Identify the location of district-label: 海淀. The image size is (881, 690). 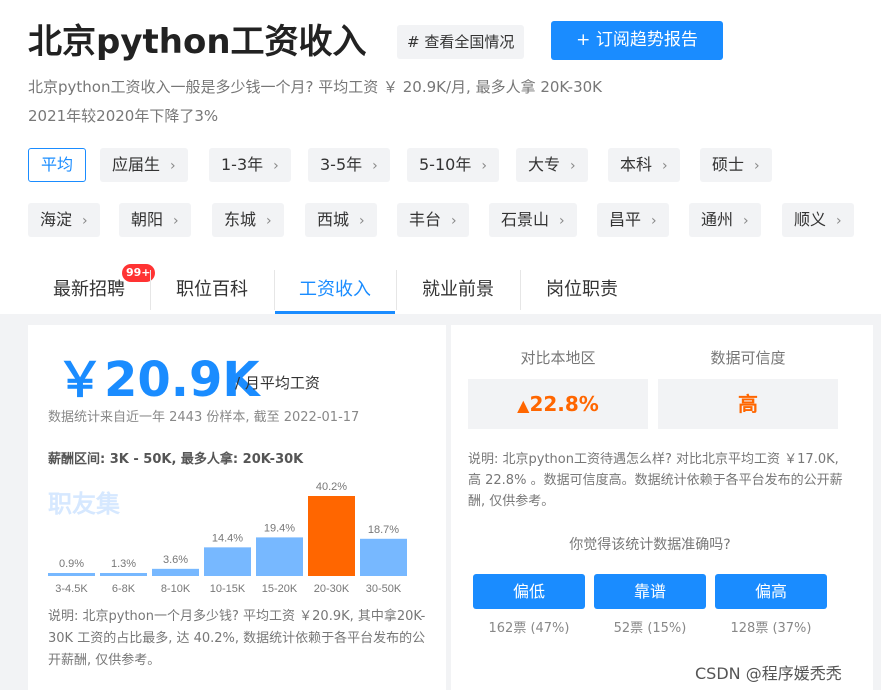
(56, 219).